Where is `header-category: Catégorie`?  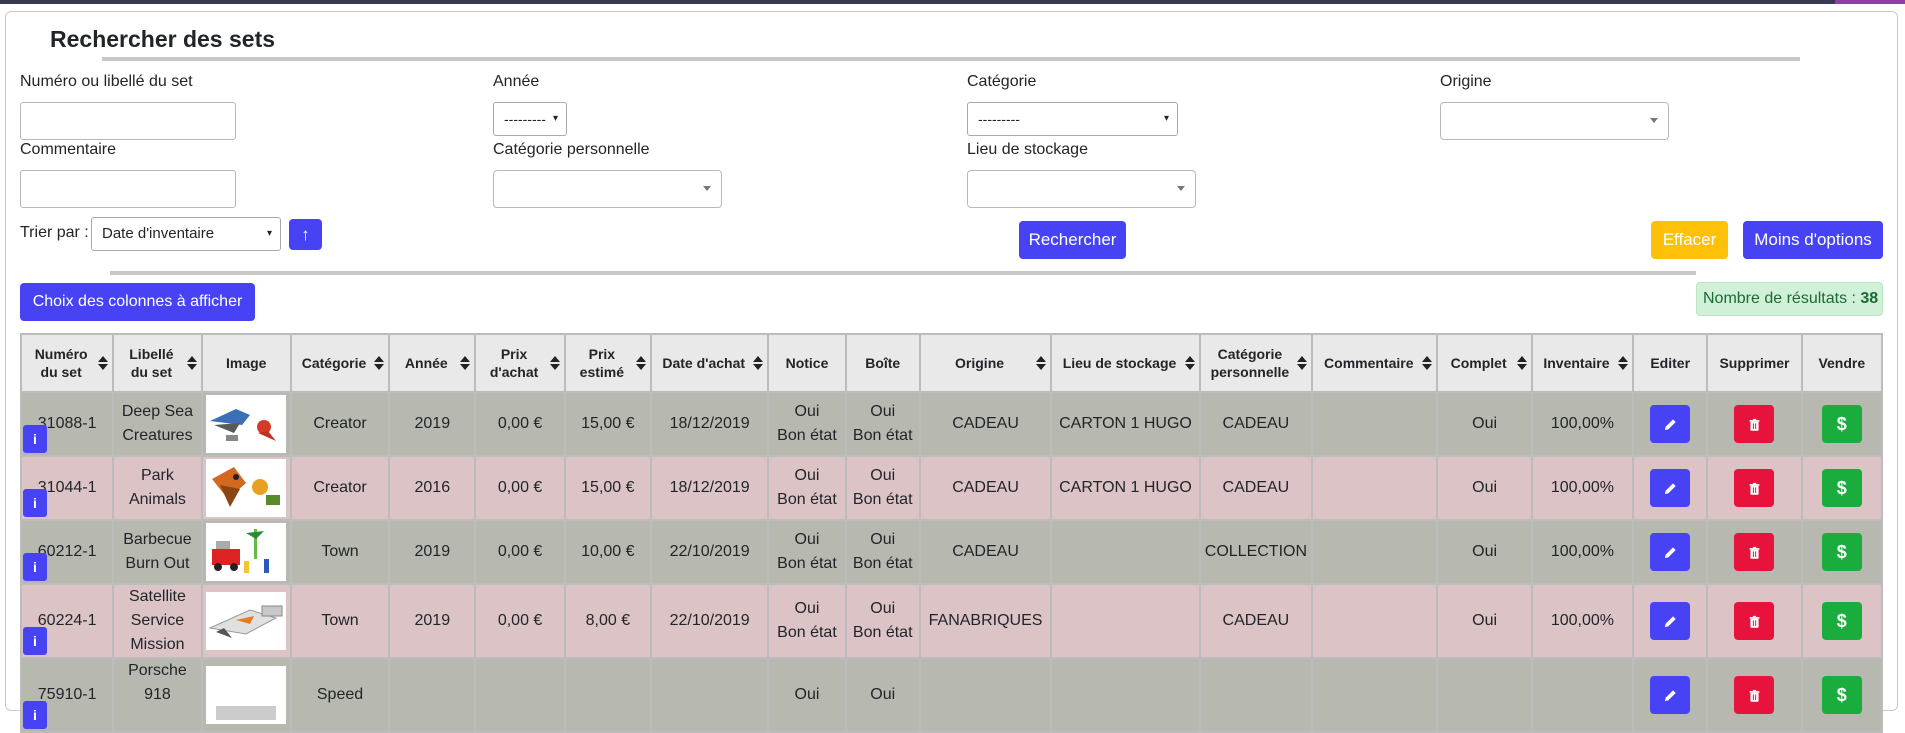 header-category: Catégorie is located at coordinates (340, 363).